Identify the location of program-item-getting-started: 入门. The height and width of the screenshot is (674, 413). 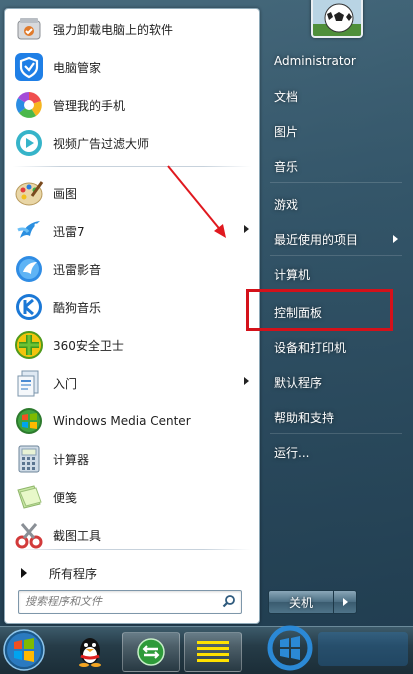
(132, 383).